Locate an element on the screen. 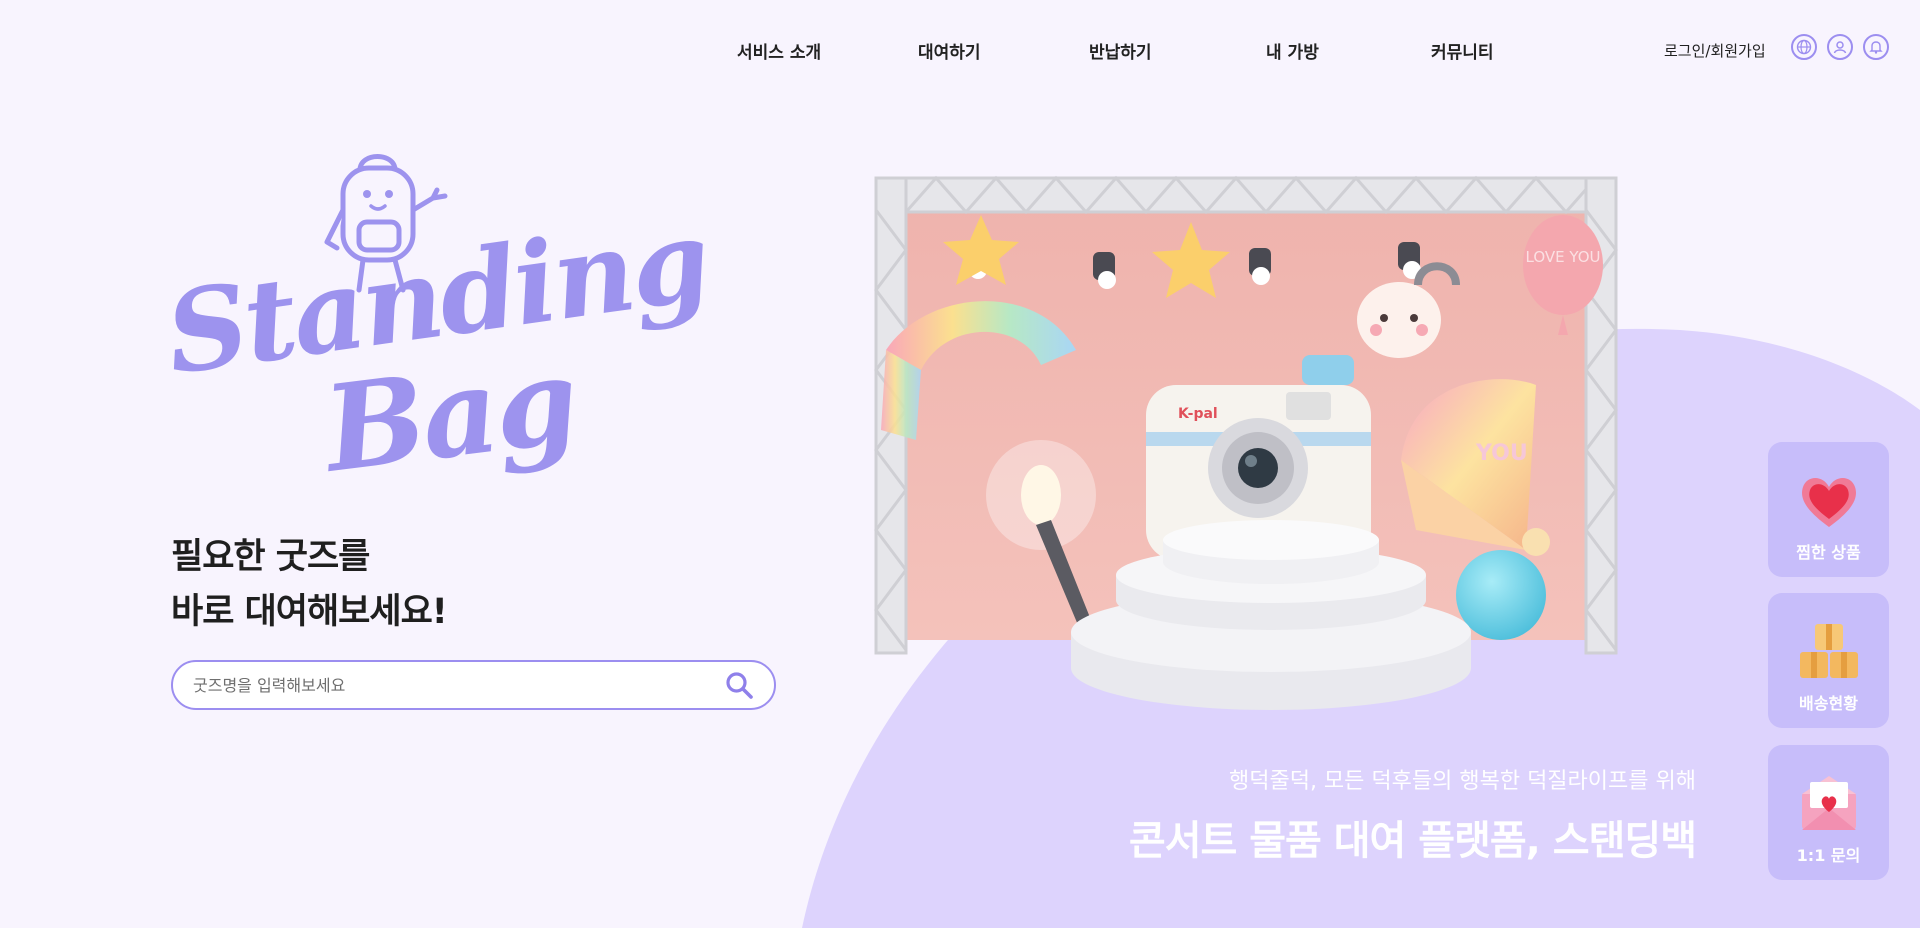 This screenshot has height=928, width=1920. envelope-icon is located at coordinates (1828, 803).